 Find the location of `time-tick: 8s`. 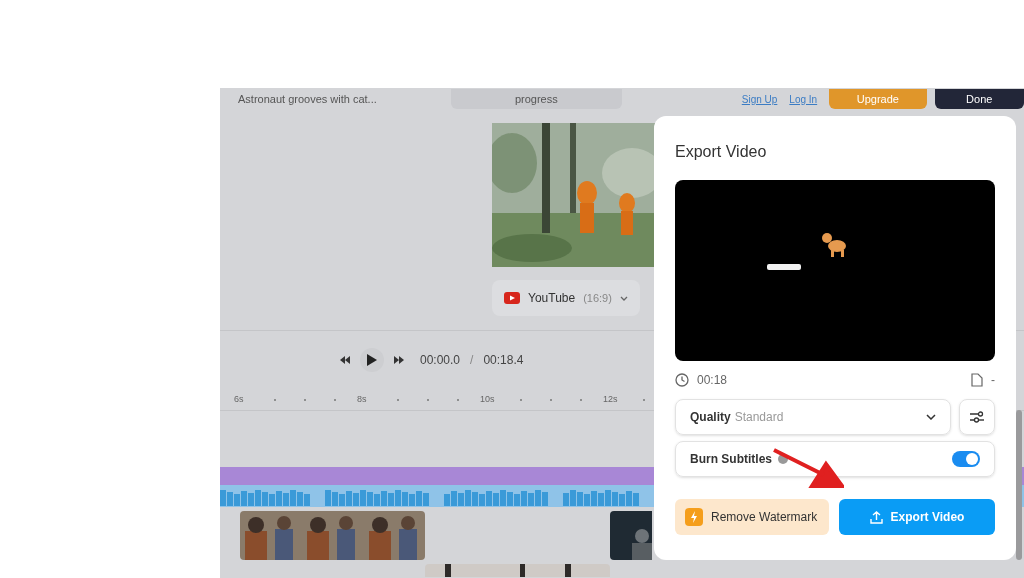

time-tick: 8s is located at coordinates (362, 399).